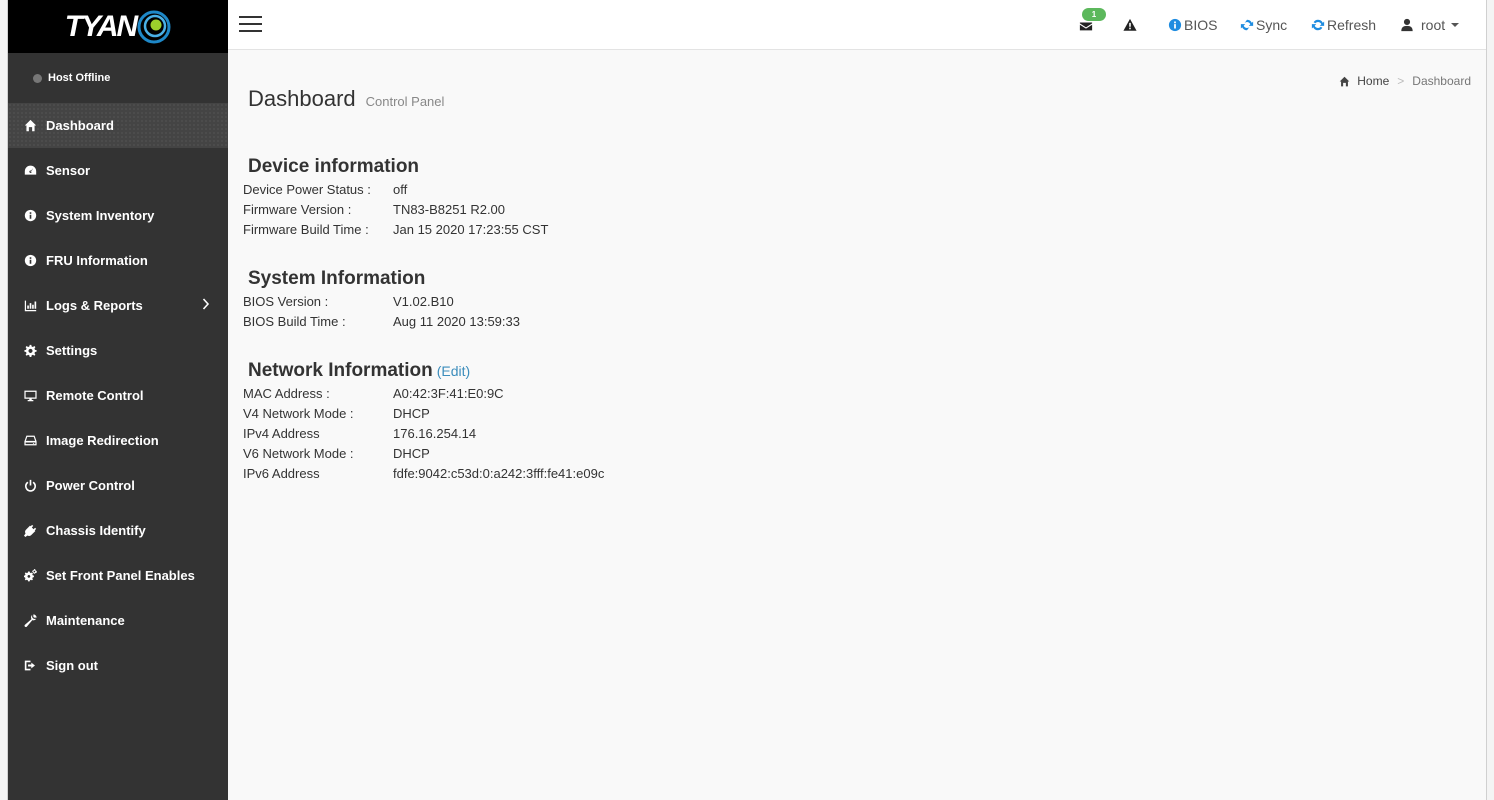 The image size is (1494, 800). I want to click on info-value: 176.16.254.14, so click(435, 433).